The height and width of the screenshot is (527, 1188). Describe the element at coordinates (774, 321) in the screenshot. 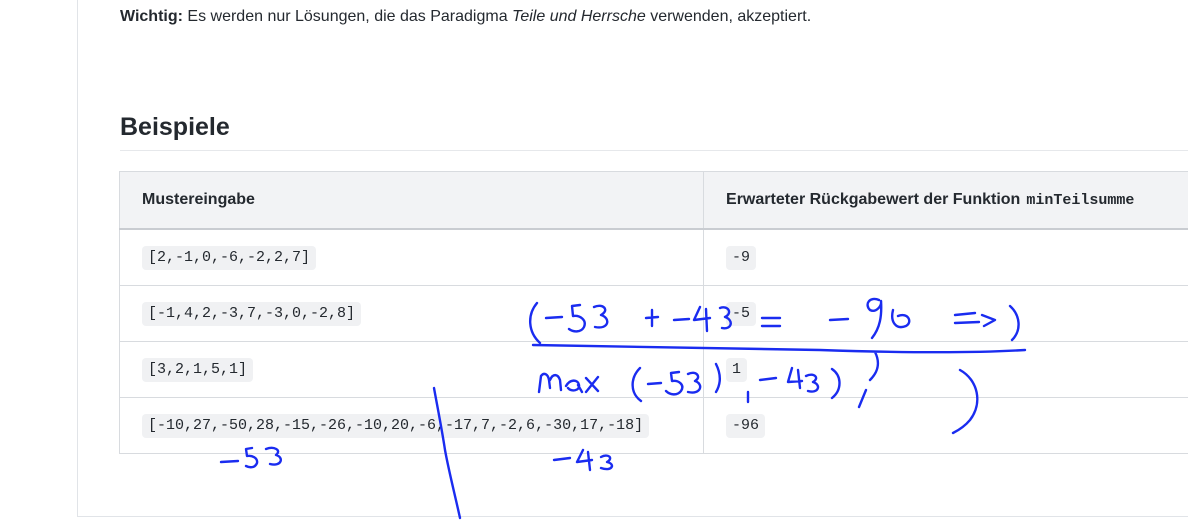

I see `ink-min-expression` at that location.